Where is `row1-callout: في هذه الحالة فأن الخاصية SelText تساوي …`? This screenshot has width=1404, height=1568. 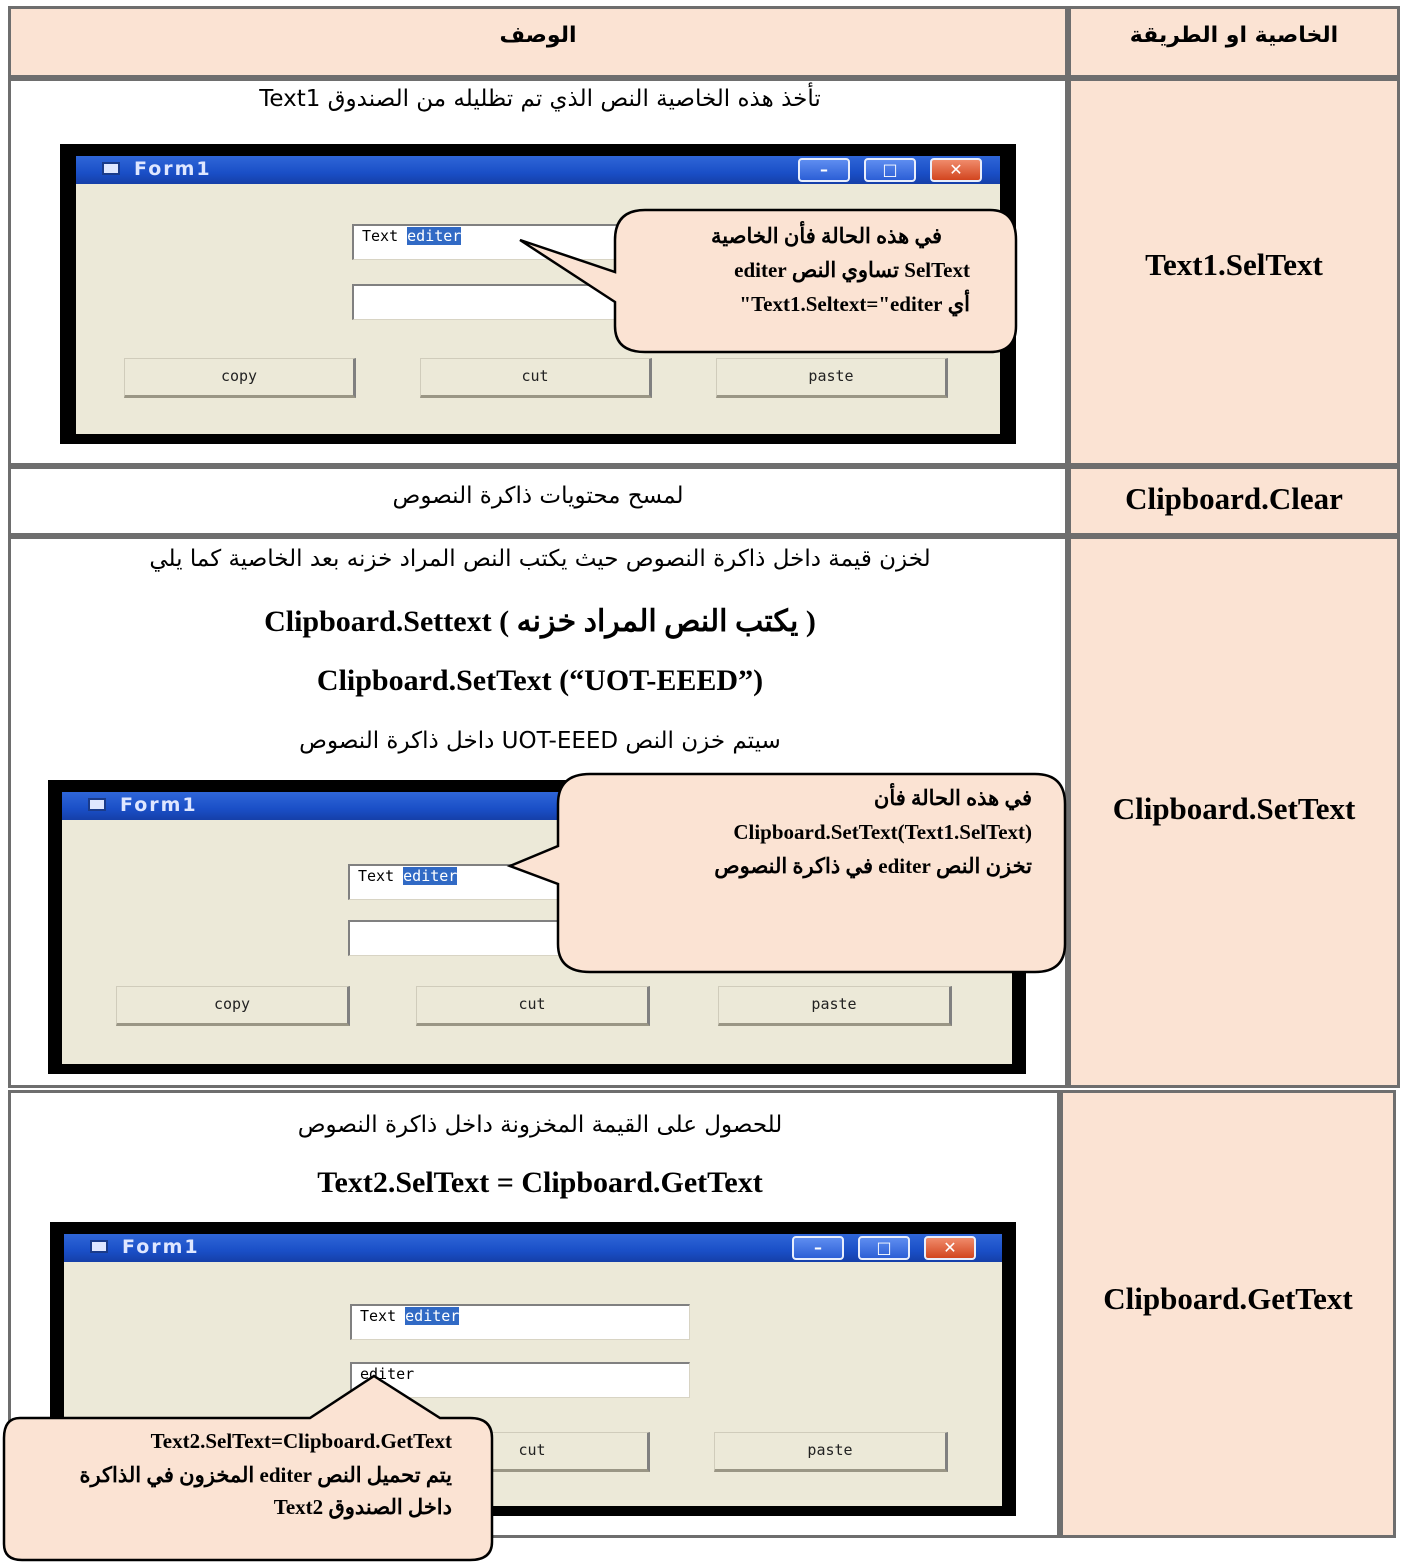
row1-callout: في هذه الحالة فأن الخاصية SelText تساوي … is located at coordinates (765, 278).